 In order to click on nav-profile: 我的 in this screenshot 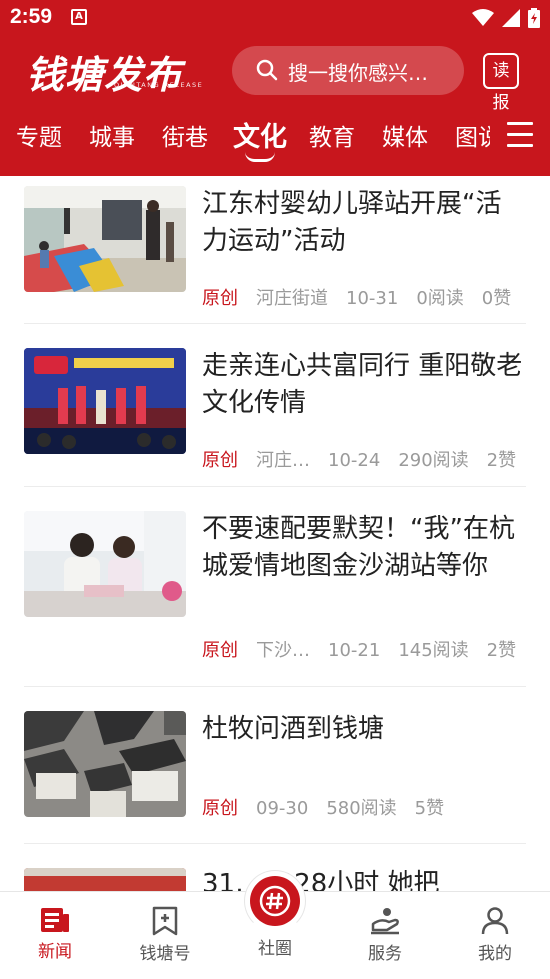, I will do `click(495, 935)`.